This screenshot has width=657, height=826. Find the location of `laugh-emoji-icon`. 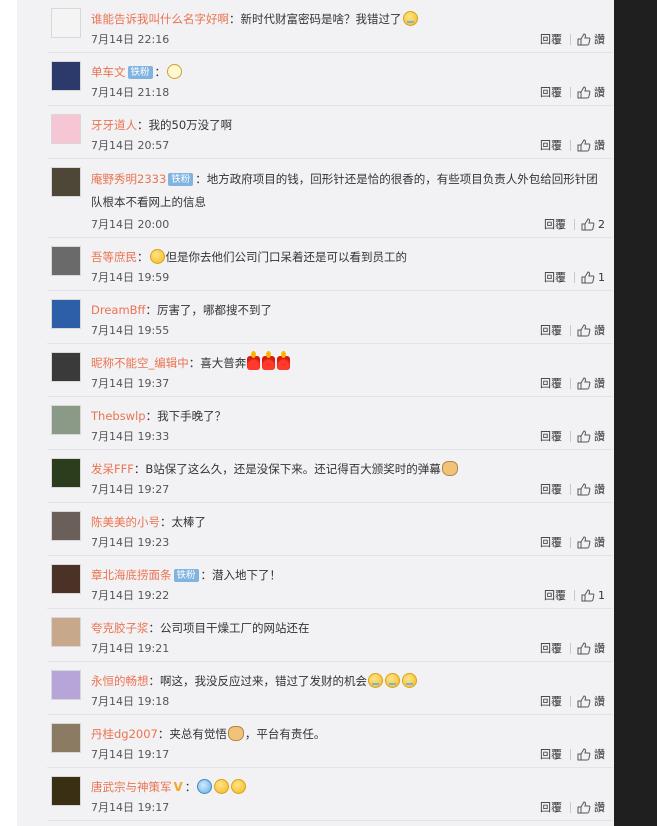

laugh-emoji-icon is located at coordinates (222, 786).